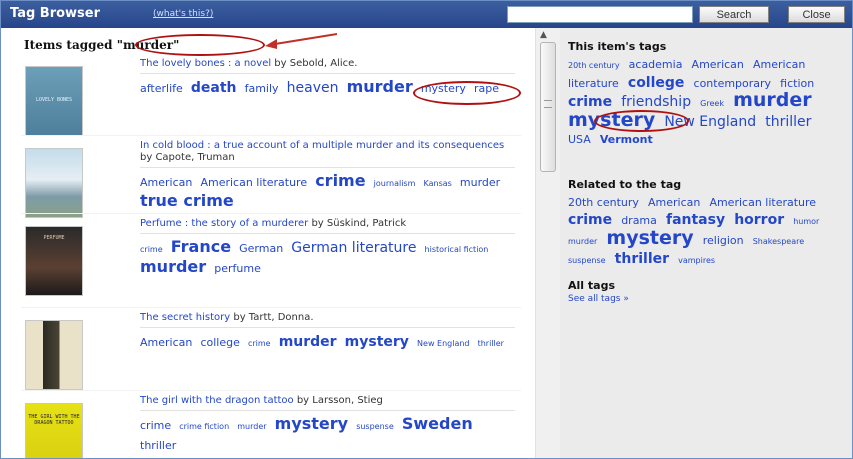 The height and width of the screenshot is (459, 853). I want to click on tag-link: crime fiction, so click(204, 426).